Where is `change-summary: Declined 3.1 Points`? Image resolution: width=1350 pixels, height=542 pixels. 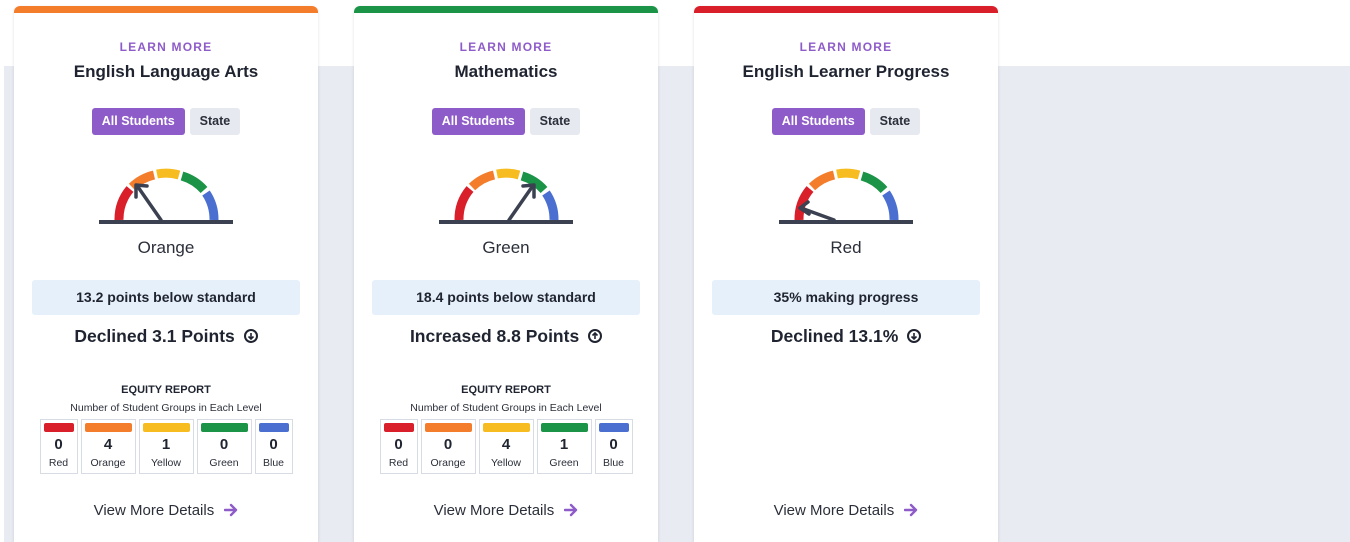 change-summary: Declined 3.1 Points is located at coordinates (166, 336).